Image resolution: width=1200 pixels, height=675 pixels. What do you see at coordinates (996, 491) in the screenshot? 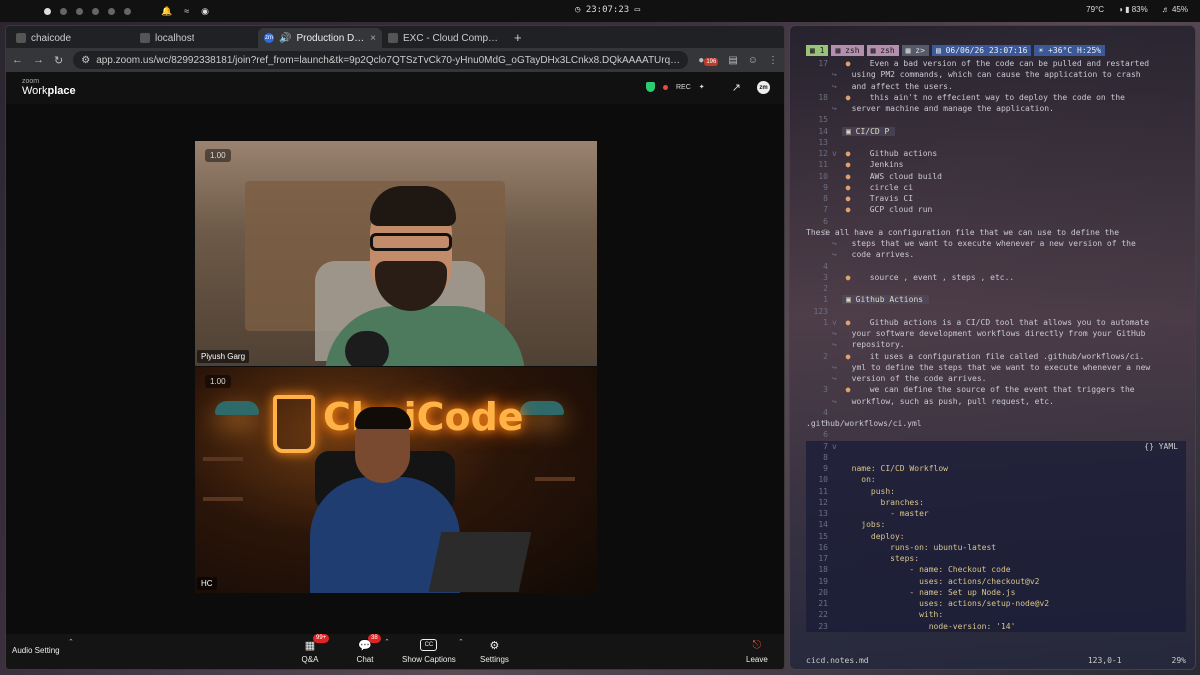
I see `code-line: 11 push:` at bounding box center [996, 491].